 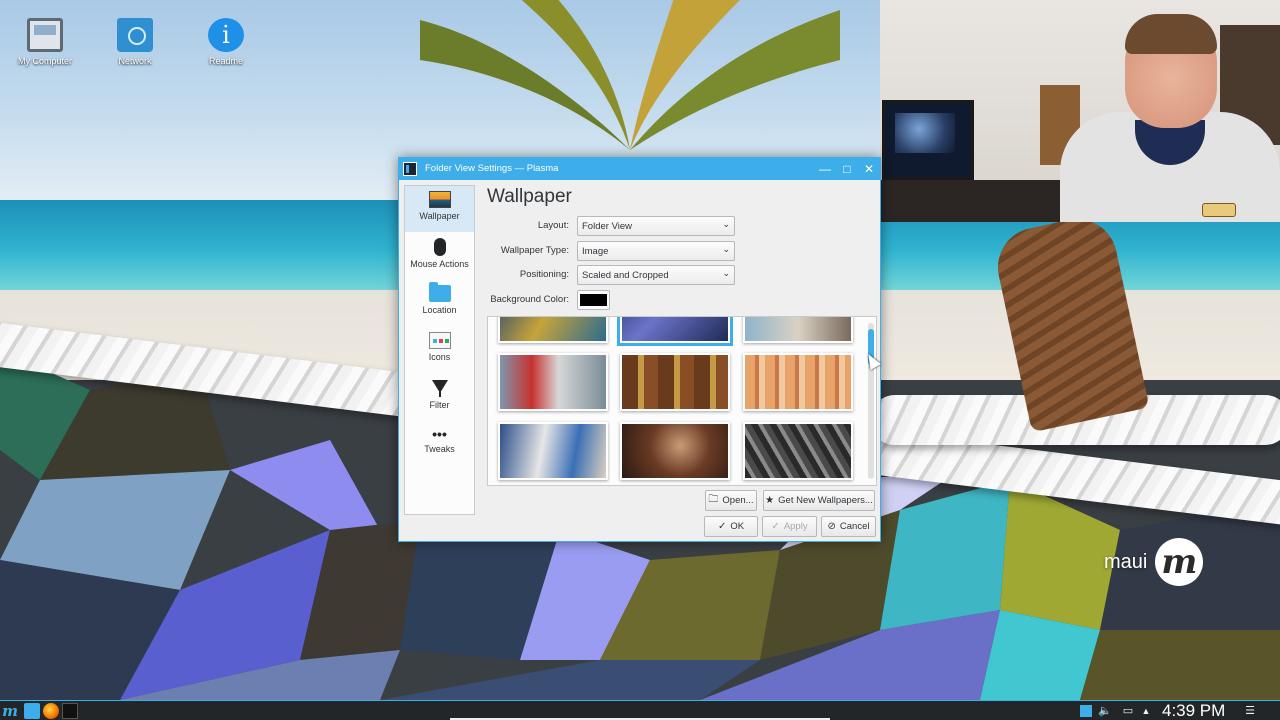 What do you see at coordinates (798, 382) in the screenshot?
I see `wallpaper-thumb-hands` at bounding box center [798, 382].